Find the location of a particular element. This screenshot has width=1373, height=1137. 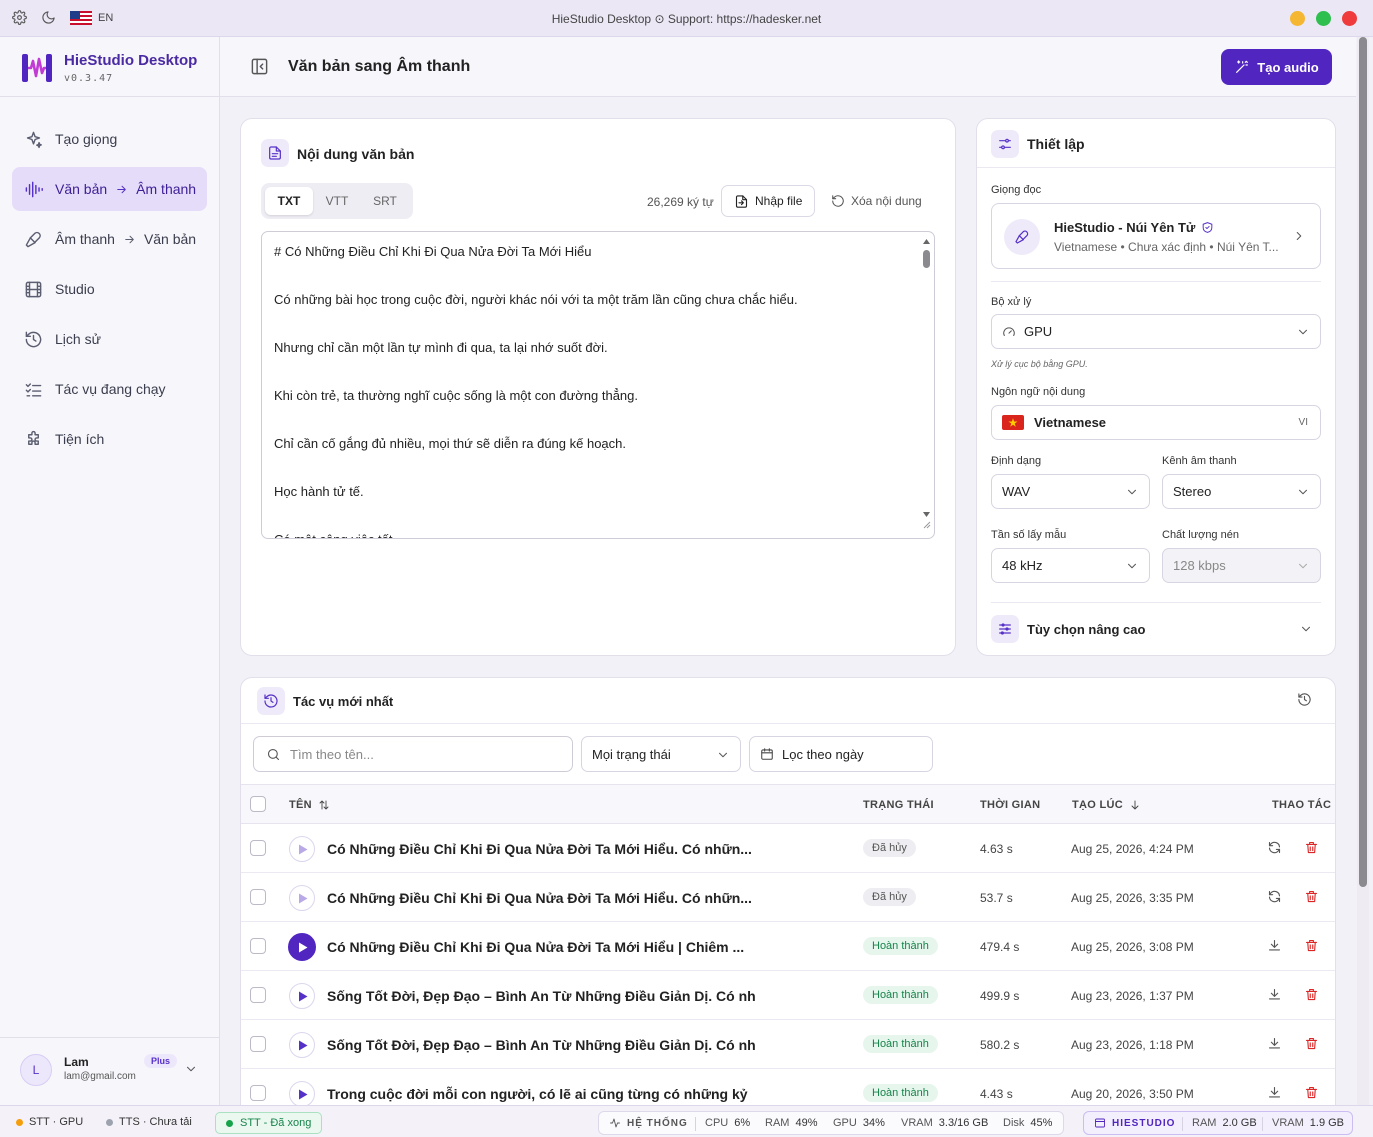

task-created: Aug 23, 2026, 1:18 PM is located at coordinates (1132, 1045).